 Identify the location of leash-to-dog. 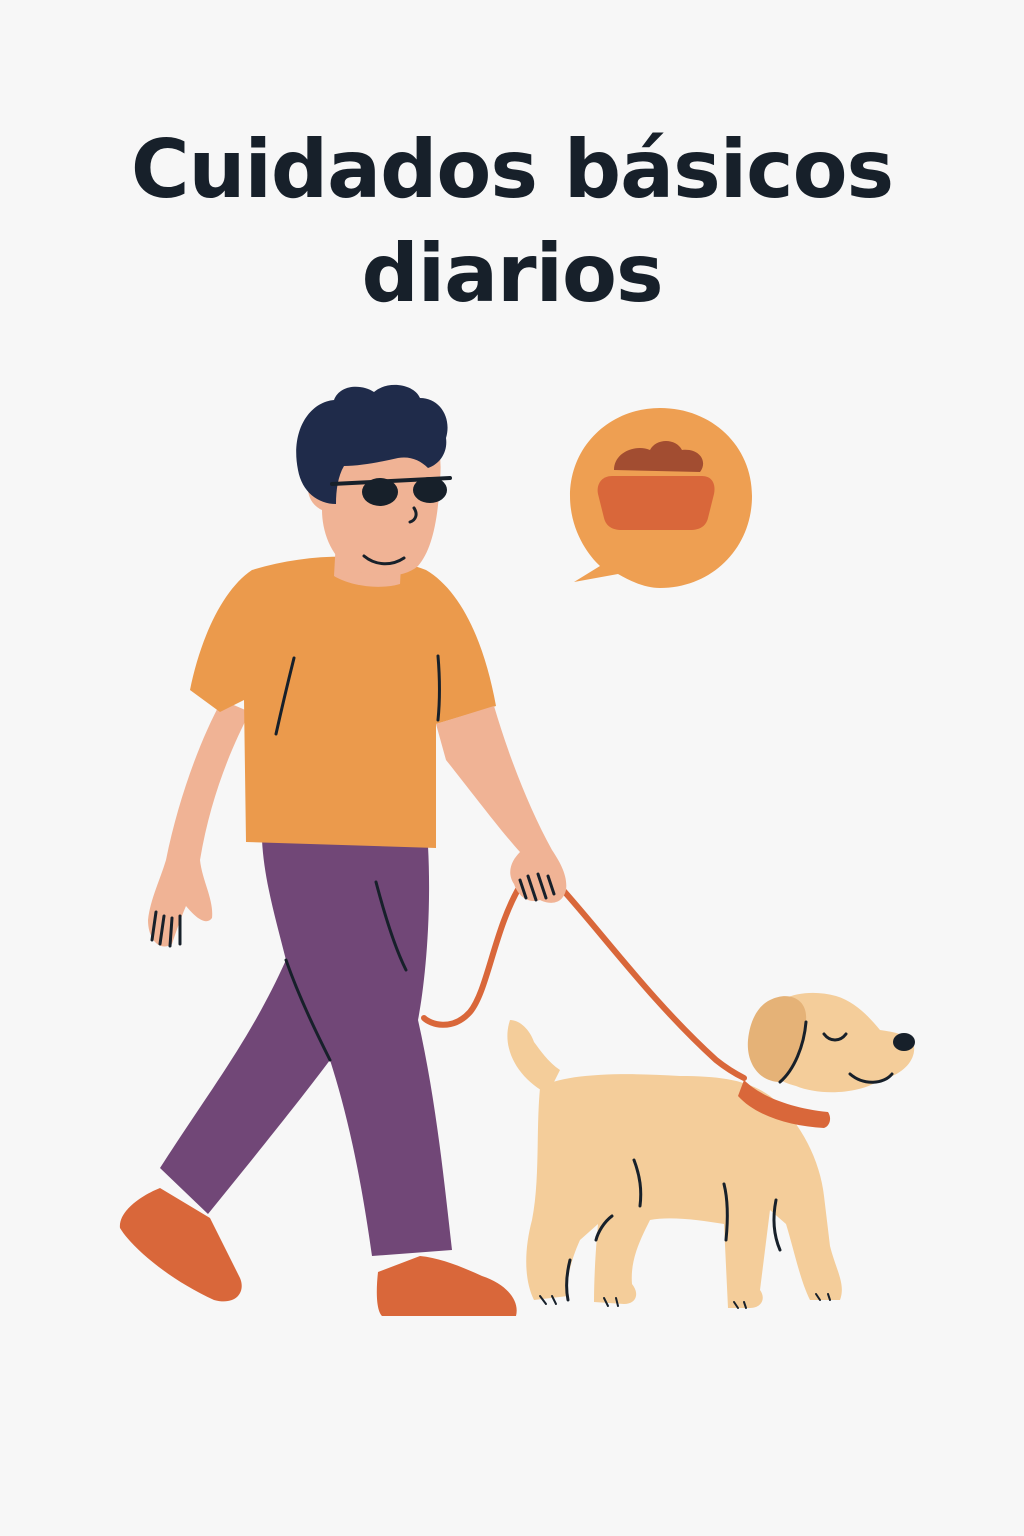
(649, 979).